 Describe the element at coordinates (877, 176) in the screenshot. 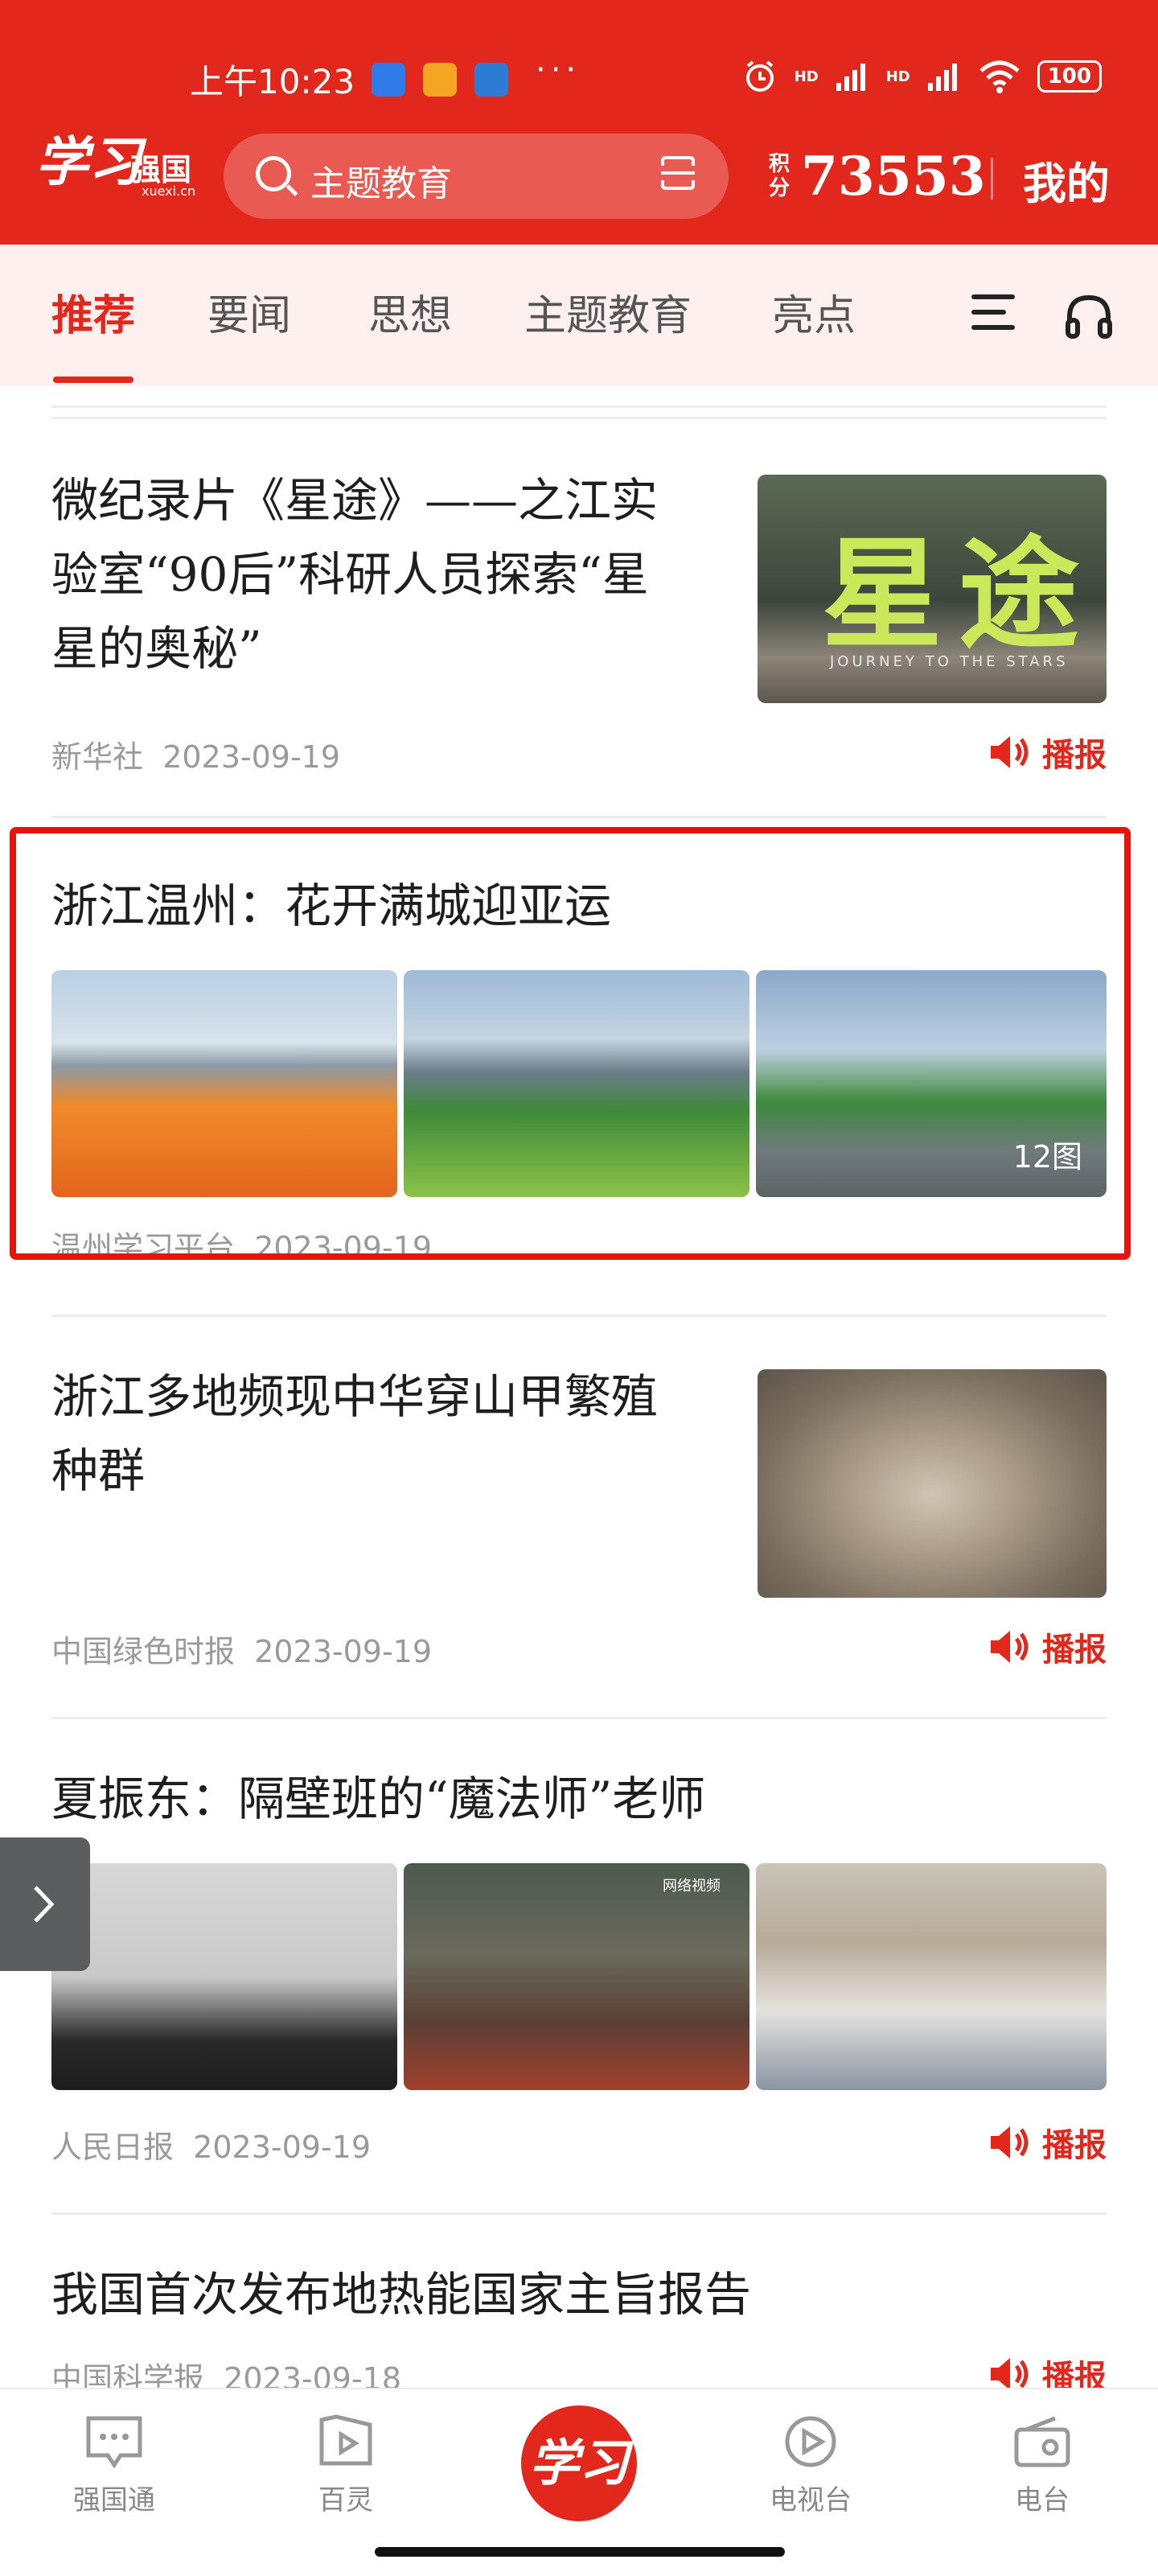

I see `points-display: 积分 73553` at that location.